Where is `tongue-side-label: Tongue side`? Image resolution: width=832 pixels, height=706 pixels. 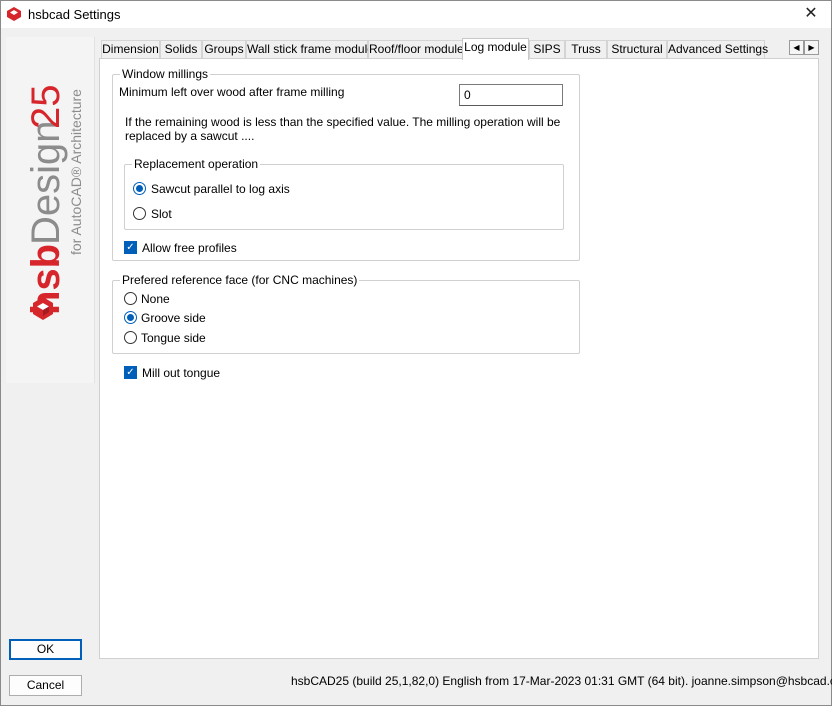 tongue-side-label: Tongue side is located at coordinates (173, 338).